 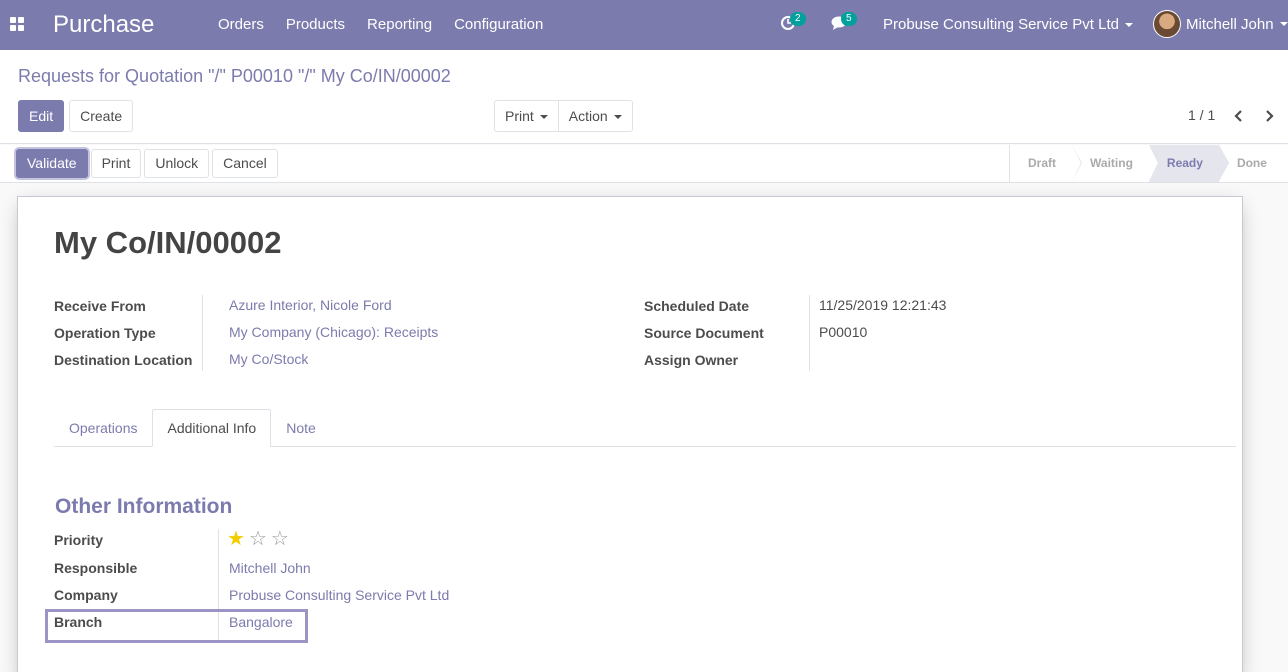 I want to click on responsible-value: Mitchell John, so click(x=270, y=568).